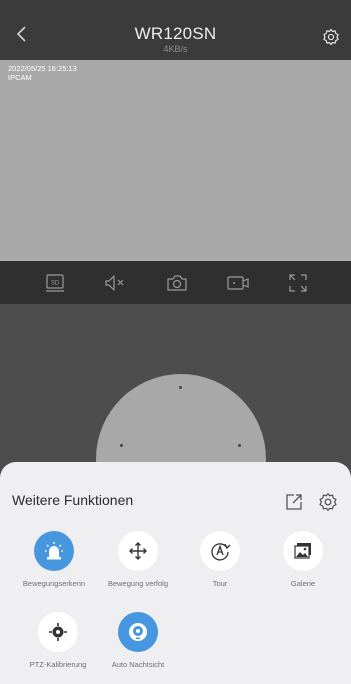  I want to click on device-title: WR120SN, so click(175, 33).